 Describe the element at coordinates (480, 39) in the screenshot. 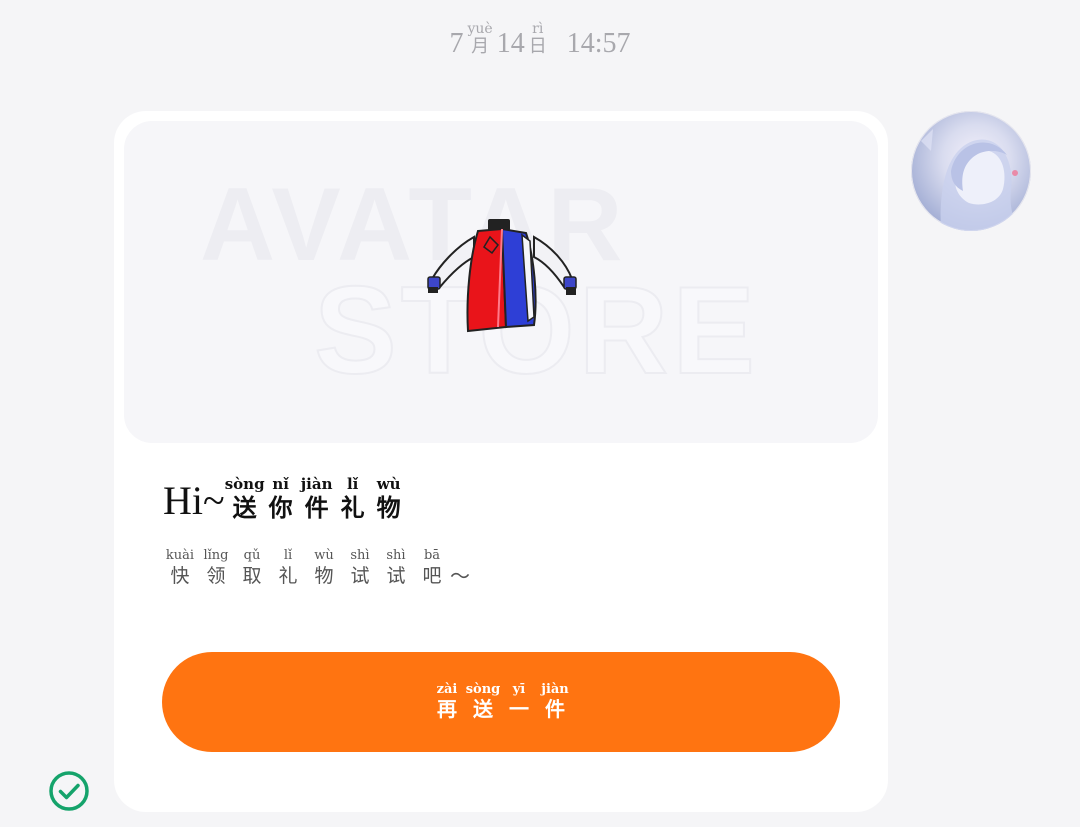

I see `timestamp-month-char: yuè 月` at that location.